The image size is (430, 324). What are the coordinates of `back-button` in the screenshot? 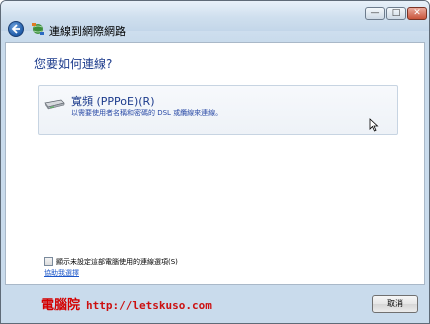 It's located at (16, 29).